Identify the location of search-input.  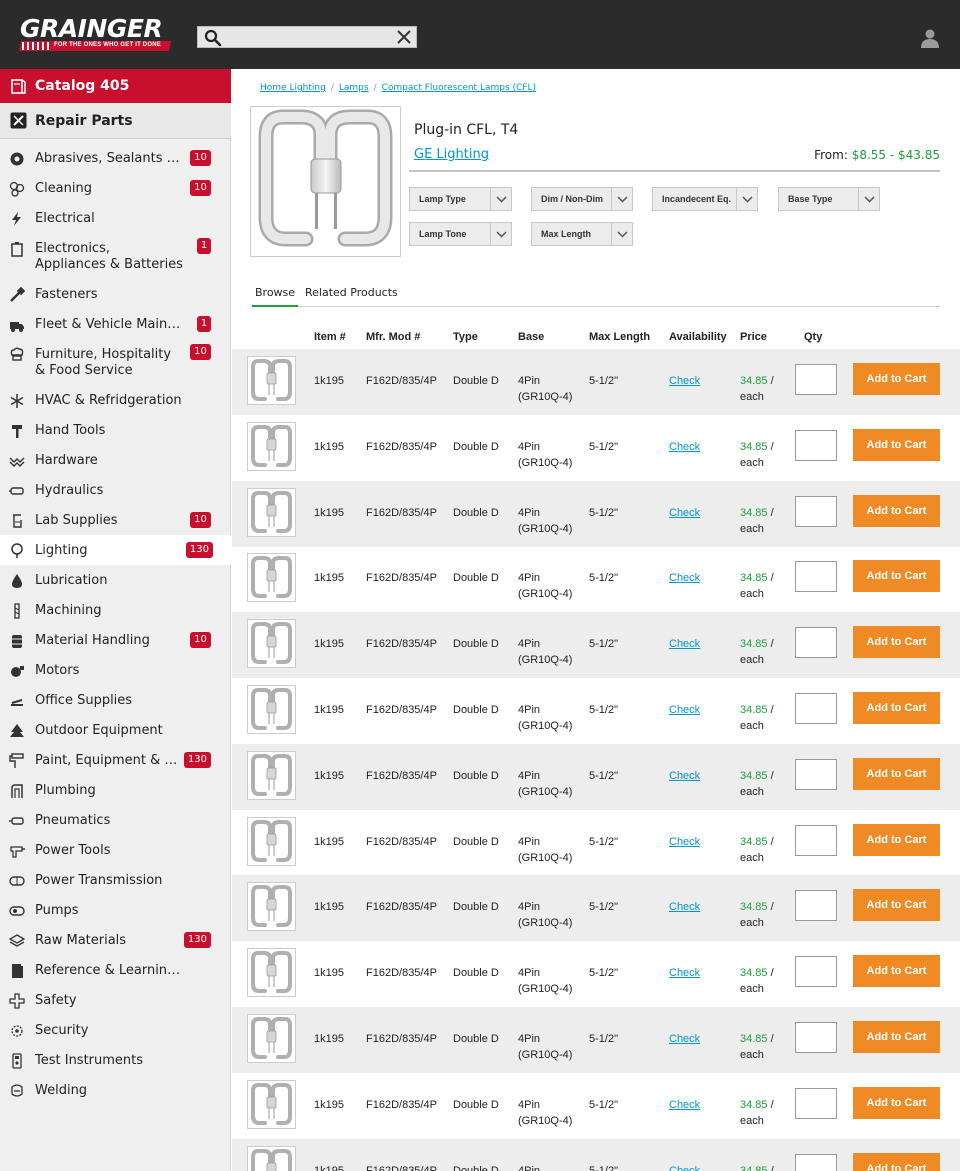
(306, 37).